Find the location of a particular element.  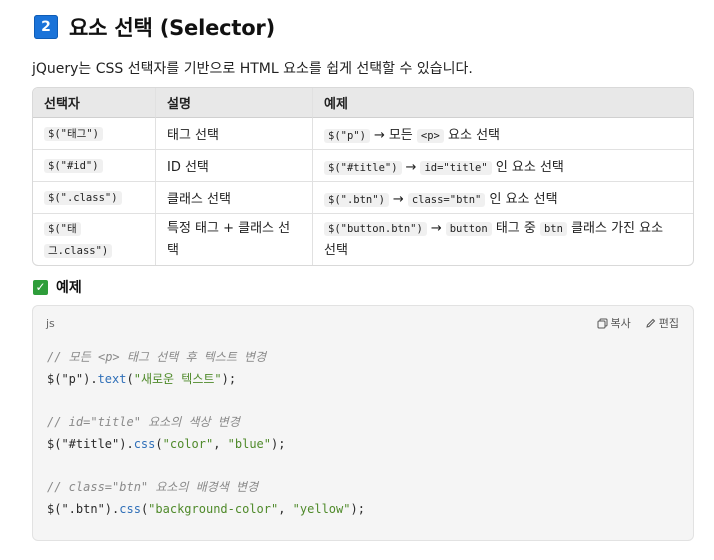

code-comment: // id="title" 요소의 색상 변경 is located at coordinates (143, 422).